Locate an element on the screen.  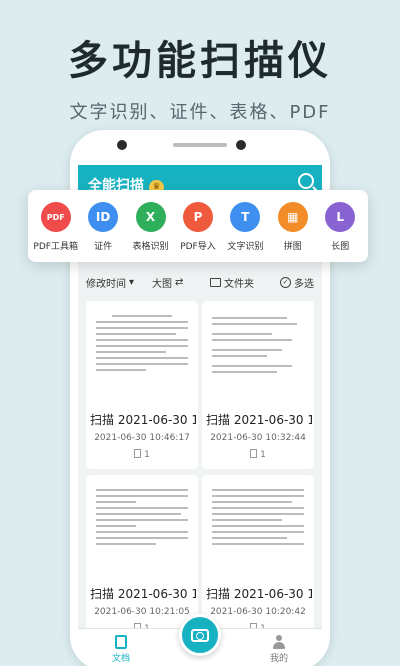
promo-title: 多功能扫描仪 is located at coordinates (200, 61).